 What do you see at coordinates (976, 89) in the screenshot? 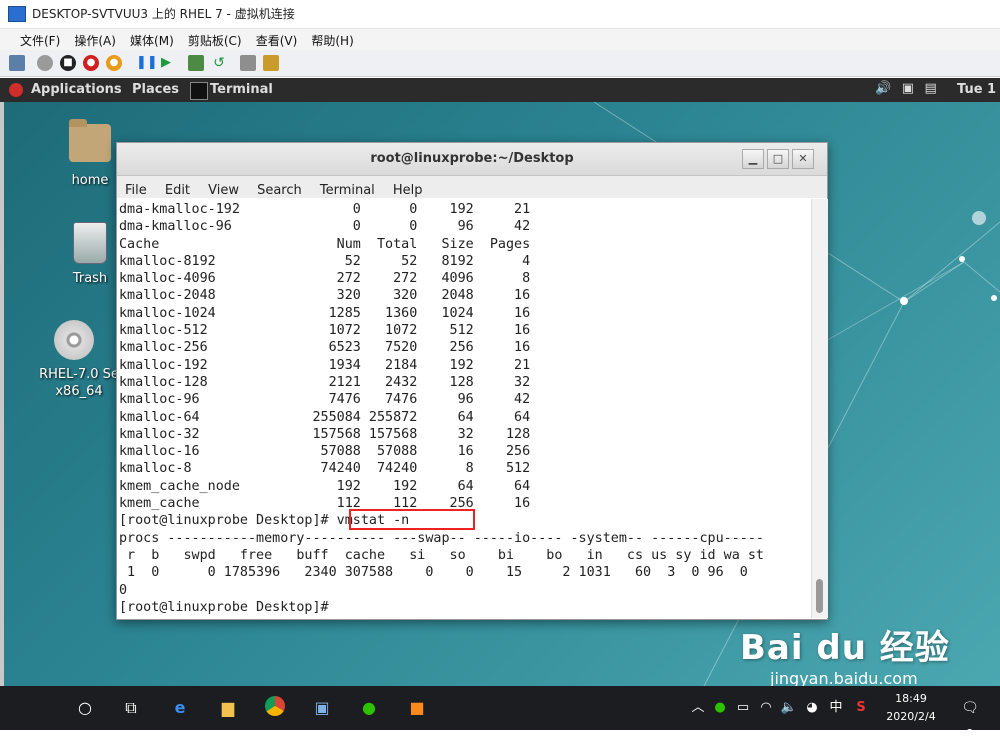
I see `clock: Tue 1` at bounding box center [976, 89].